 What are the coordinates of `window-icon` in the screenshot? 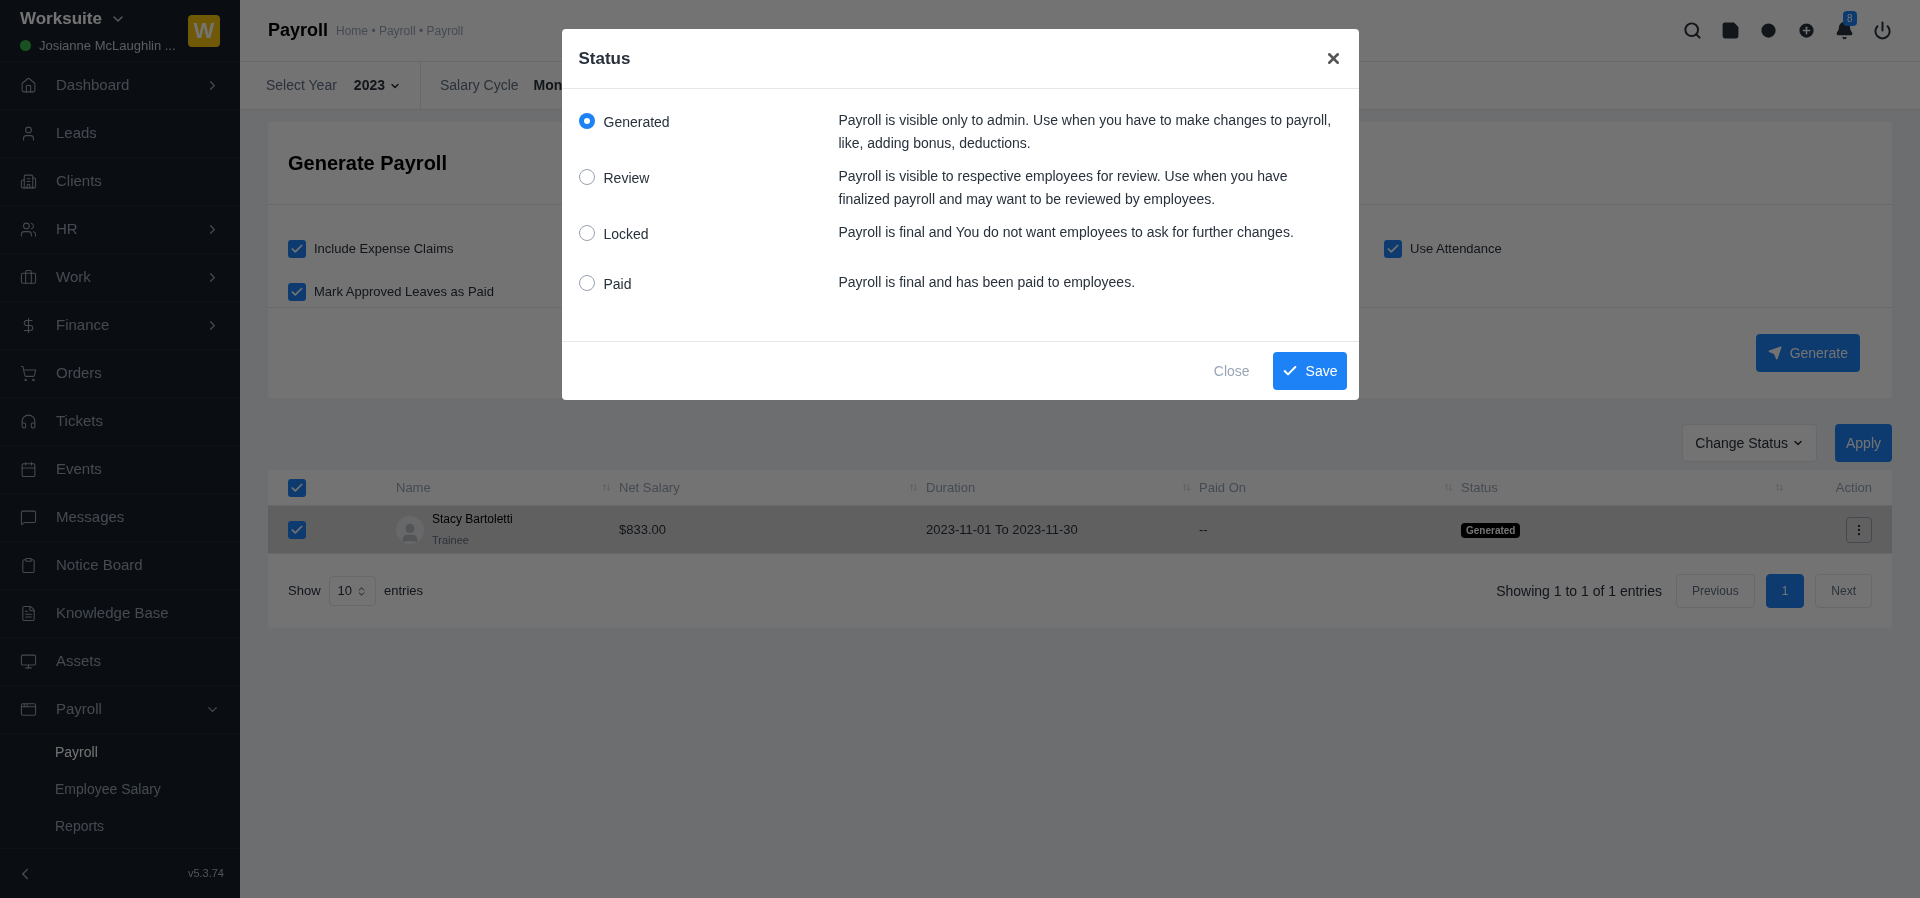 It's located at (28, 709).